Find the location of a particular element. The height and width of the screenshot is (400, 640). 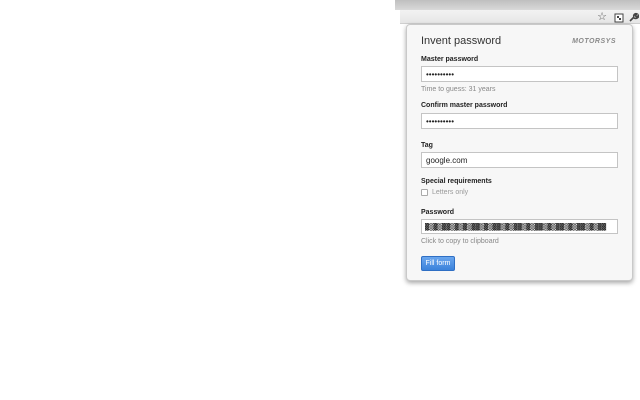

master-password-label: Master password is located at coordinates (450, 59).